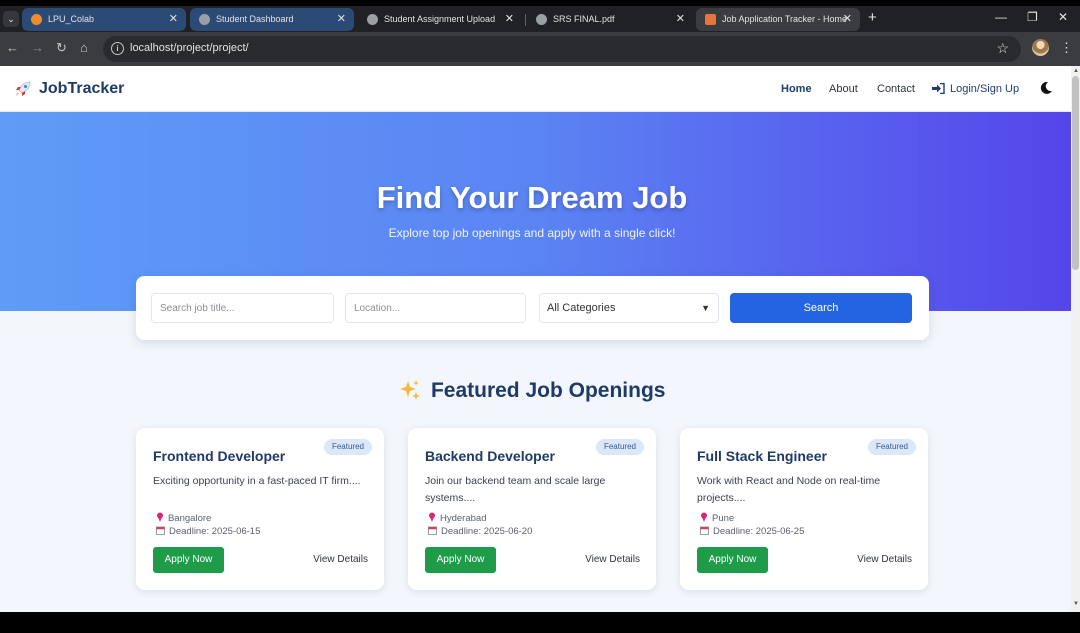 The image size is (1080, 633). What do you see at coordinates (71, 19) in the screenshot?
I see `tab-title: LPU_Colab` at bounding box center [71, 19].